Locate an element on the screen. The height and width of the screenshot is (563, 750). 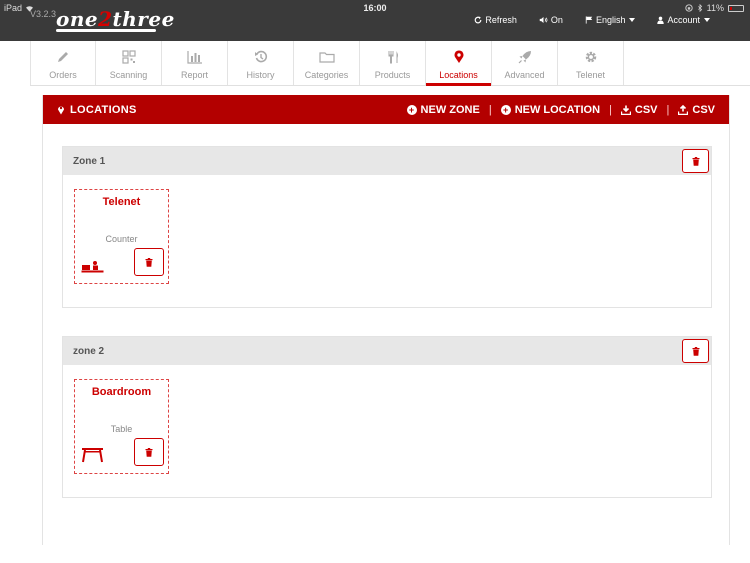
location-type: Table is located at coordinates (121, 429).